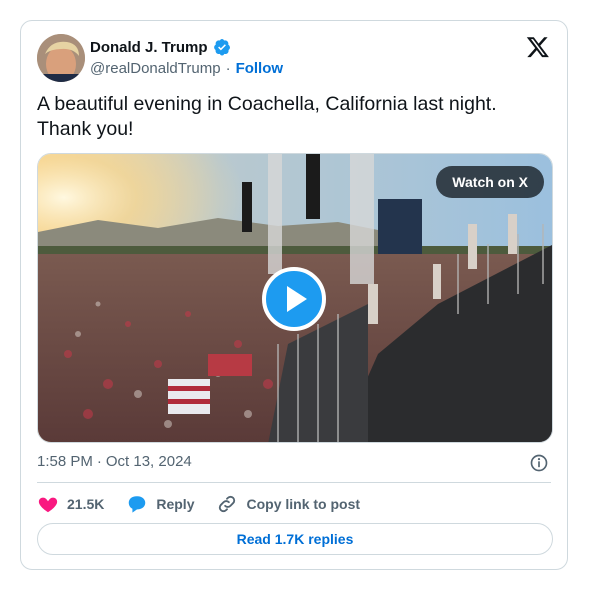 The height and width of the screenshot is (592, 590). What do you see at coordinates (295, 539) in the screenshot?
I see `read-replies-button: Read 1.7K replies` at bounding box center [295, 539].